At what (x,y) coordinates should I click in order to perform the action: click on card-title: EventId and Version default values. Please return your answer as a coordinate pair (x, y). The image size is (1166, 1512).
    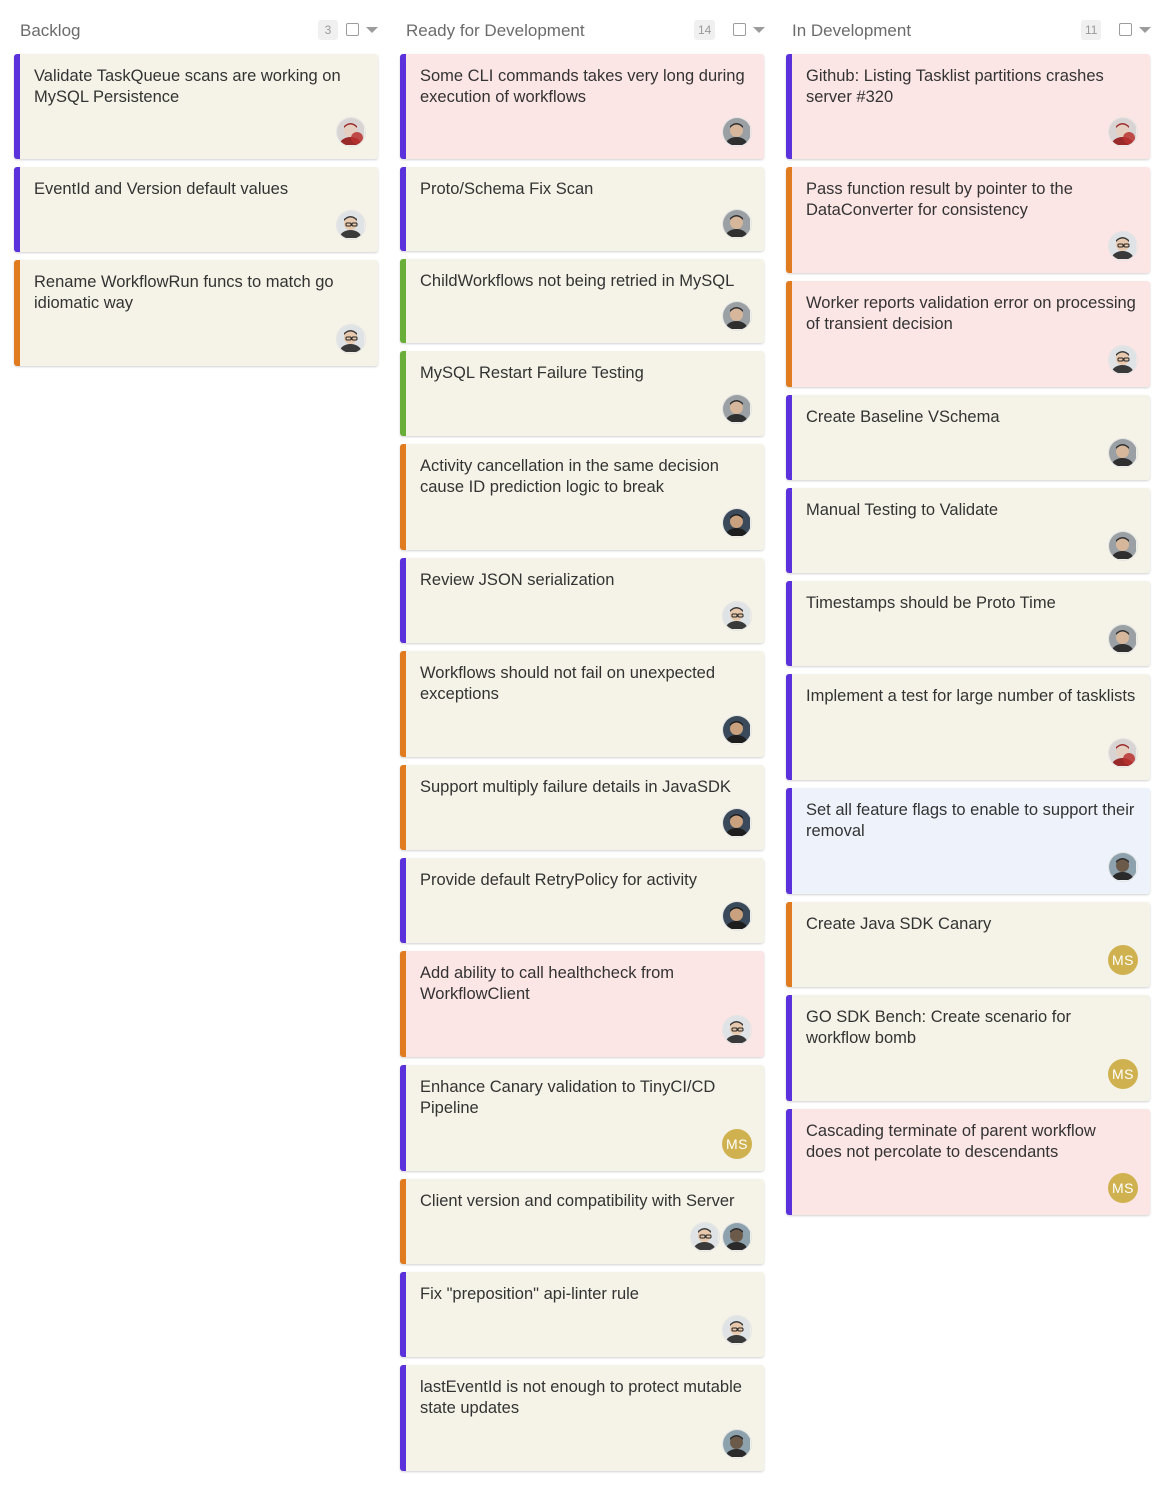
    Looking at the image, I should click on (161, 189).